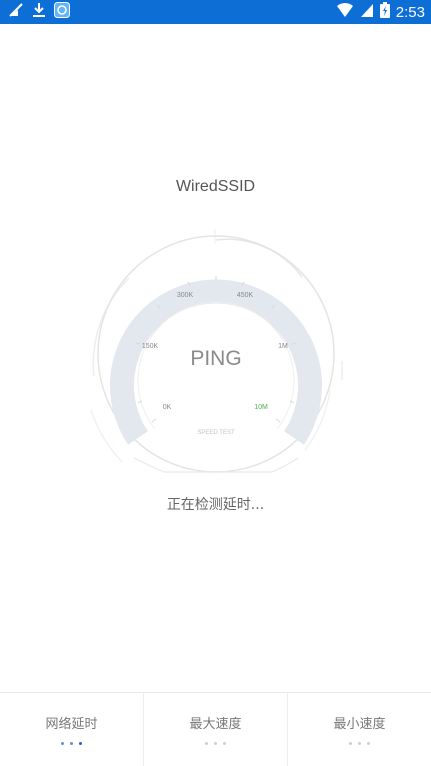 This screenshot has height=766, width=431. Describe the element at coordinates (215, 724) in the screenshot. I see `tab-max-speed-label: 最大速度` at that location.